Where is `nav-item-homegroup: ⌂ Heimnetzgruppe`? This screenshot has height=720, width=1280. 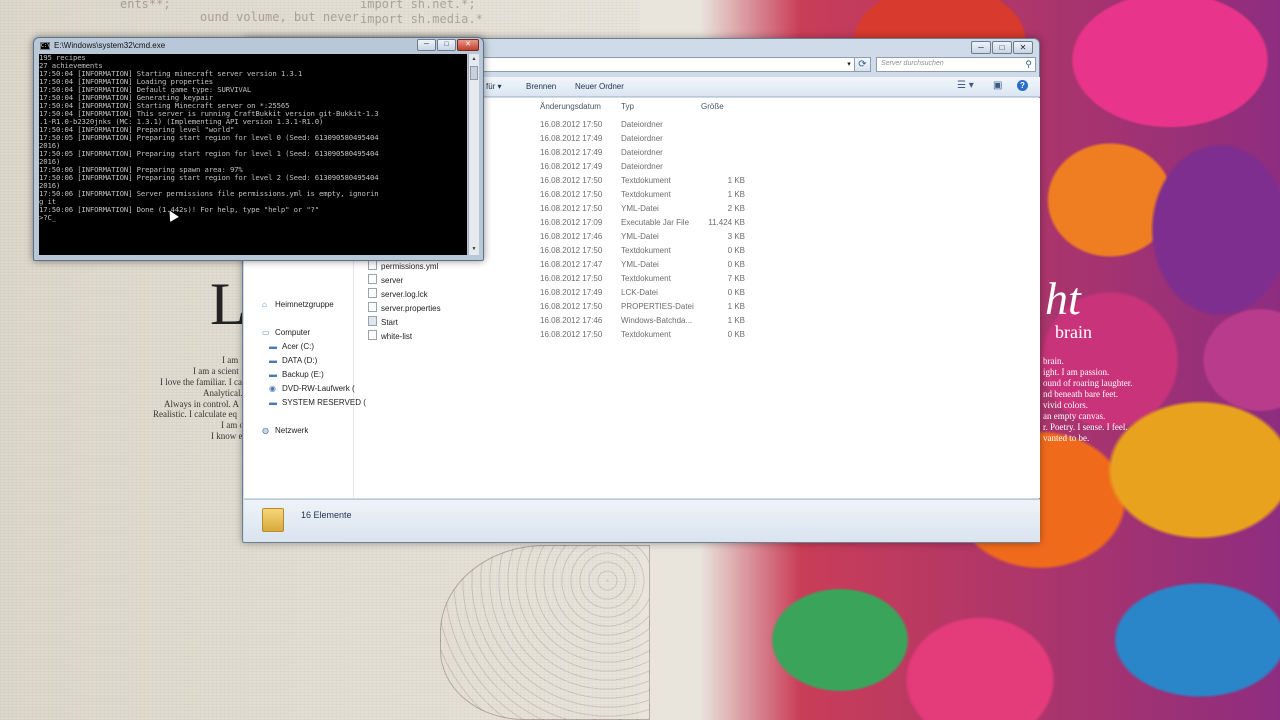 nav-item-homegroup: ⌂ Heimnetzgruppe is located at coordinates (298, 304).